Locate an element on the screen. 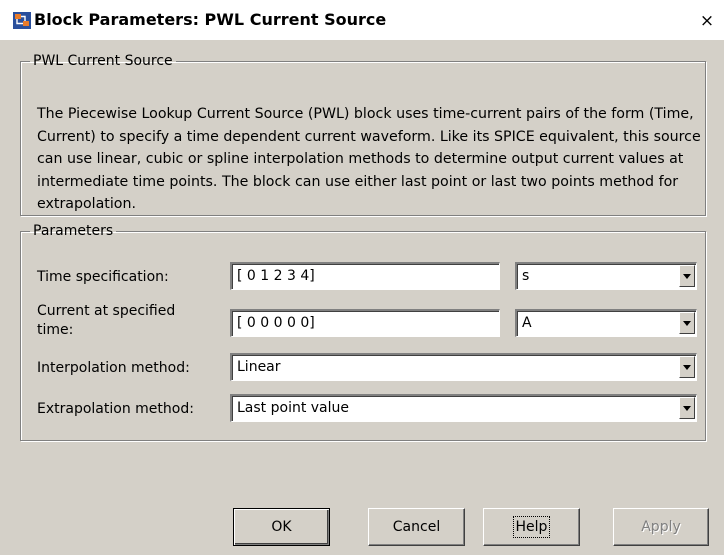  interpolation-method-label: Interpolation method: is located at coordinates (113, 368).